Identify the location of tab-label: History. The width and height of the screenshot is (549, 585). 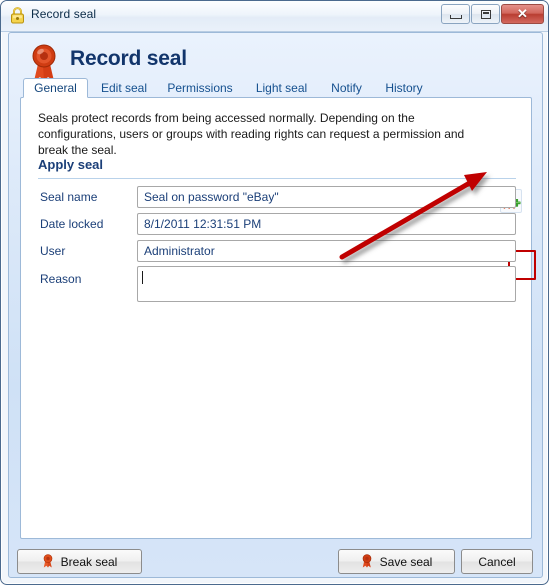
(404, 88).